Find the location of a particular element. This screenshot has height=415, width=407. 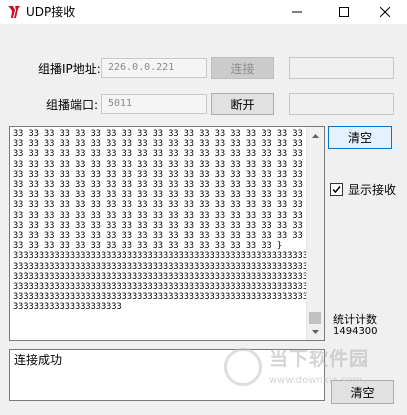

minimize-icon is located at coordinates (297, 12).